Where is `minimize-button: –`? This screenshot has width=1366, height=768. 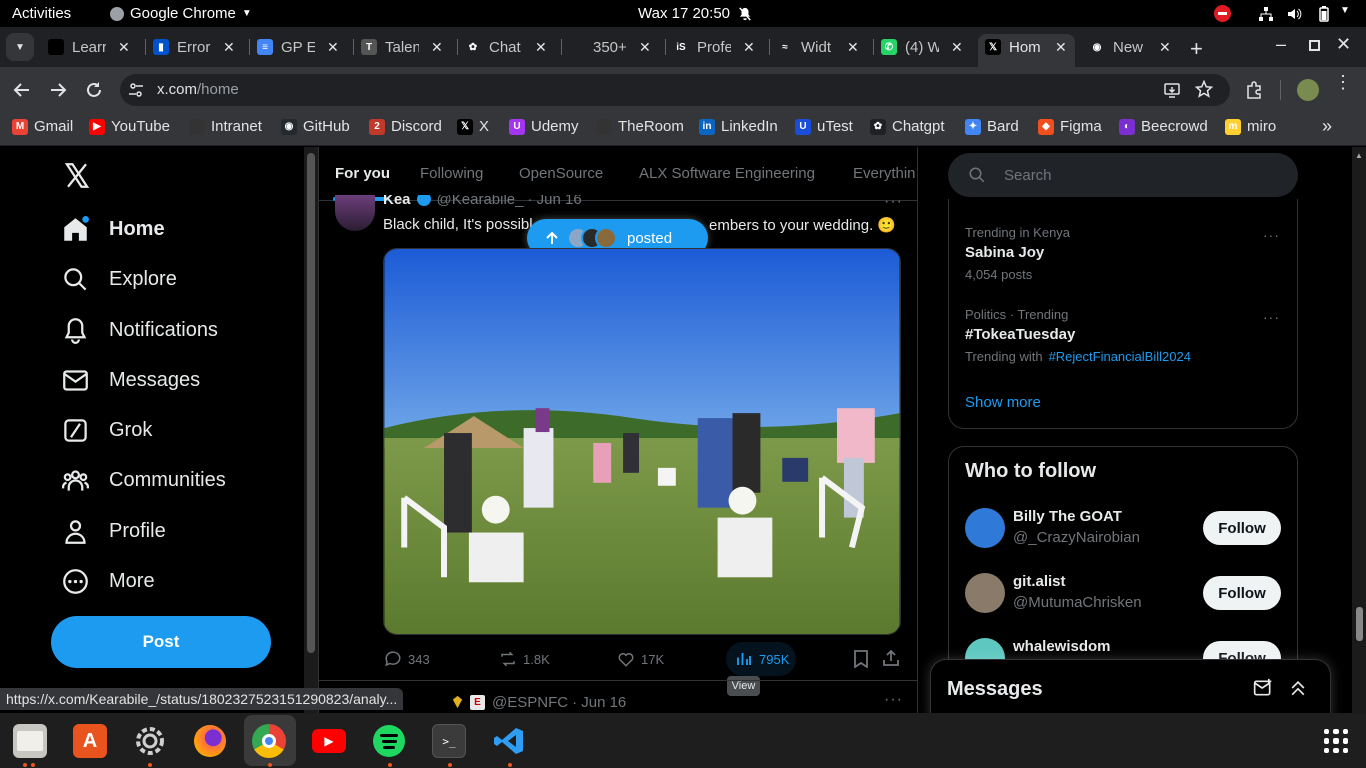 minimize-button: – is located at coordinates (1281, 44).